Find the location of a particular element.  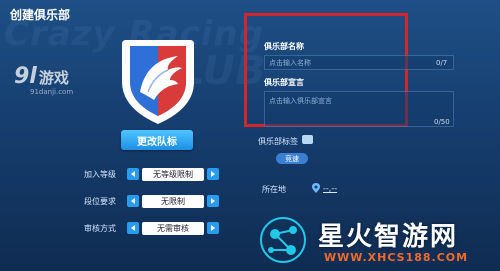

setting-row-review: 审核方式 无需审核 is located at coordinates (155, 228).